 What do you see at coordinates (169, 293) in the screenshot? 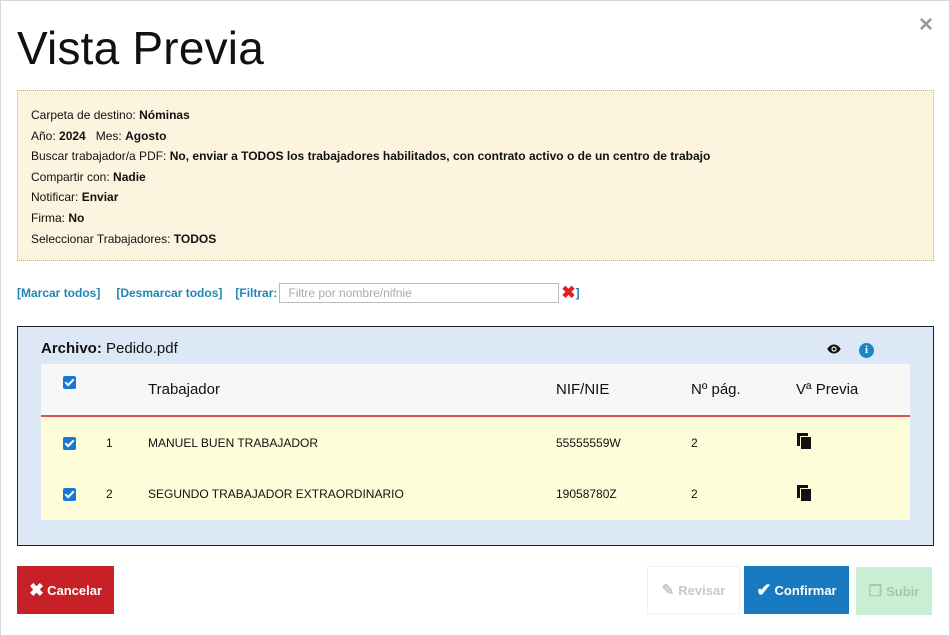
I see `unmark-all-link: [Desmarcar todos]` at bounding box center [169, 293].